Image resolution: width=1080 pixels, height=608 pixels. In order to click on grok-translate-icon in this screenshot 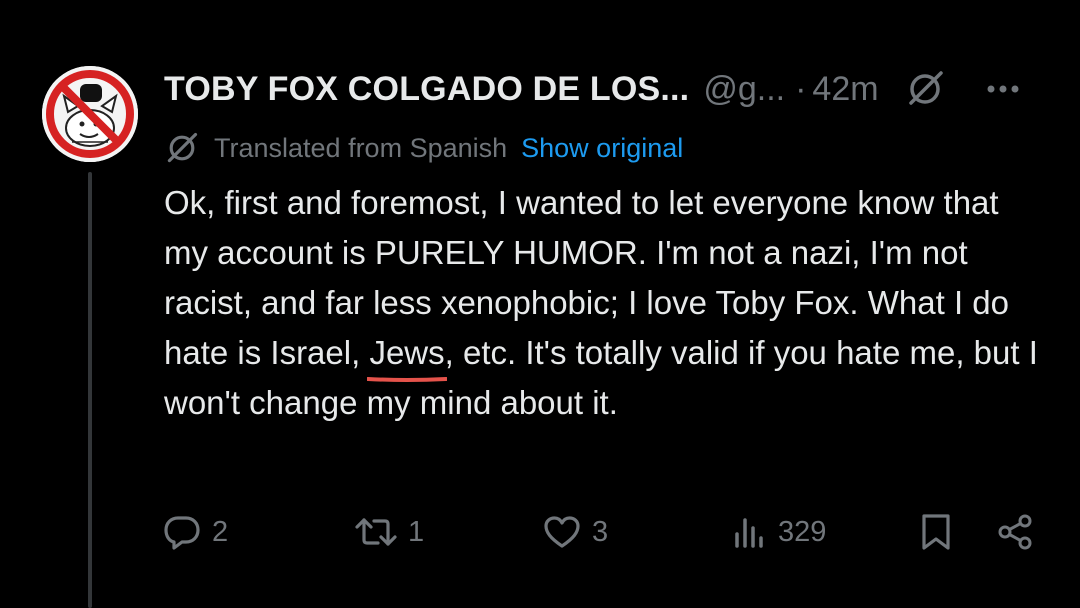, I will do `click(182, 148)`.